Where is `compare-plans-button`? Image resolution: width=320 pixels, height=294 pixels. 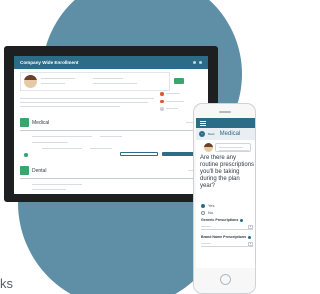 compare-plans-button is located at coordinates (139, 154).